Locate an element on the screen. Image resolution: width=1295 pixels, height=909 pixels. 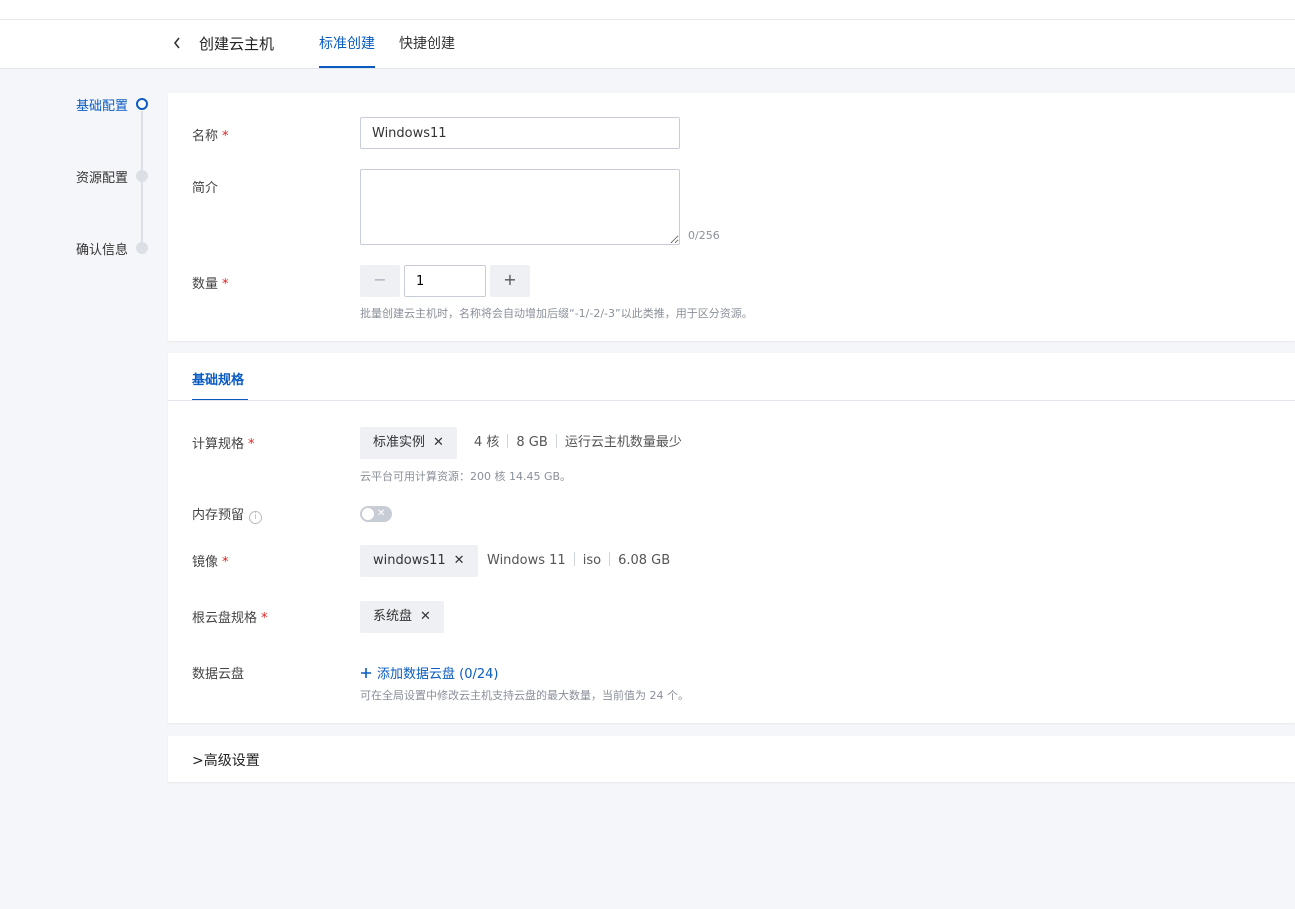
add-data-disk-link: 添加数据云盘 (0/24) is located at coordinates (429, 672).